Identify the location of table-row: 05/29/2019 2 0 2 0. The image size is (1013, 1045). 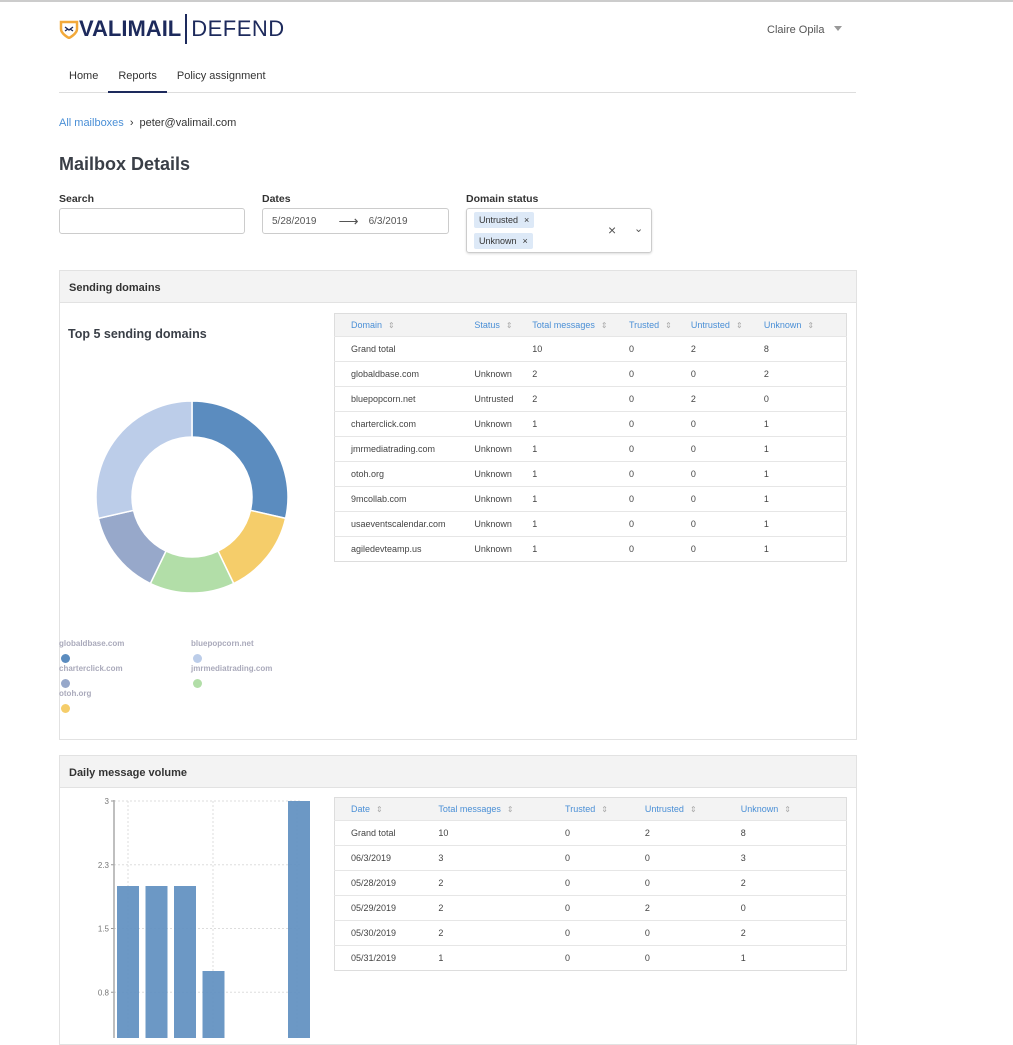
(590, 908).